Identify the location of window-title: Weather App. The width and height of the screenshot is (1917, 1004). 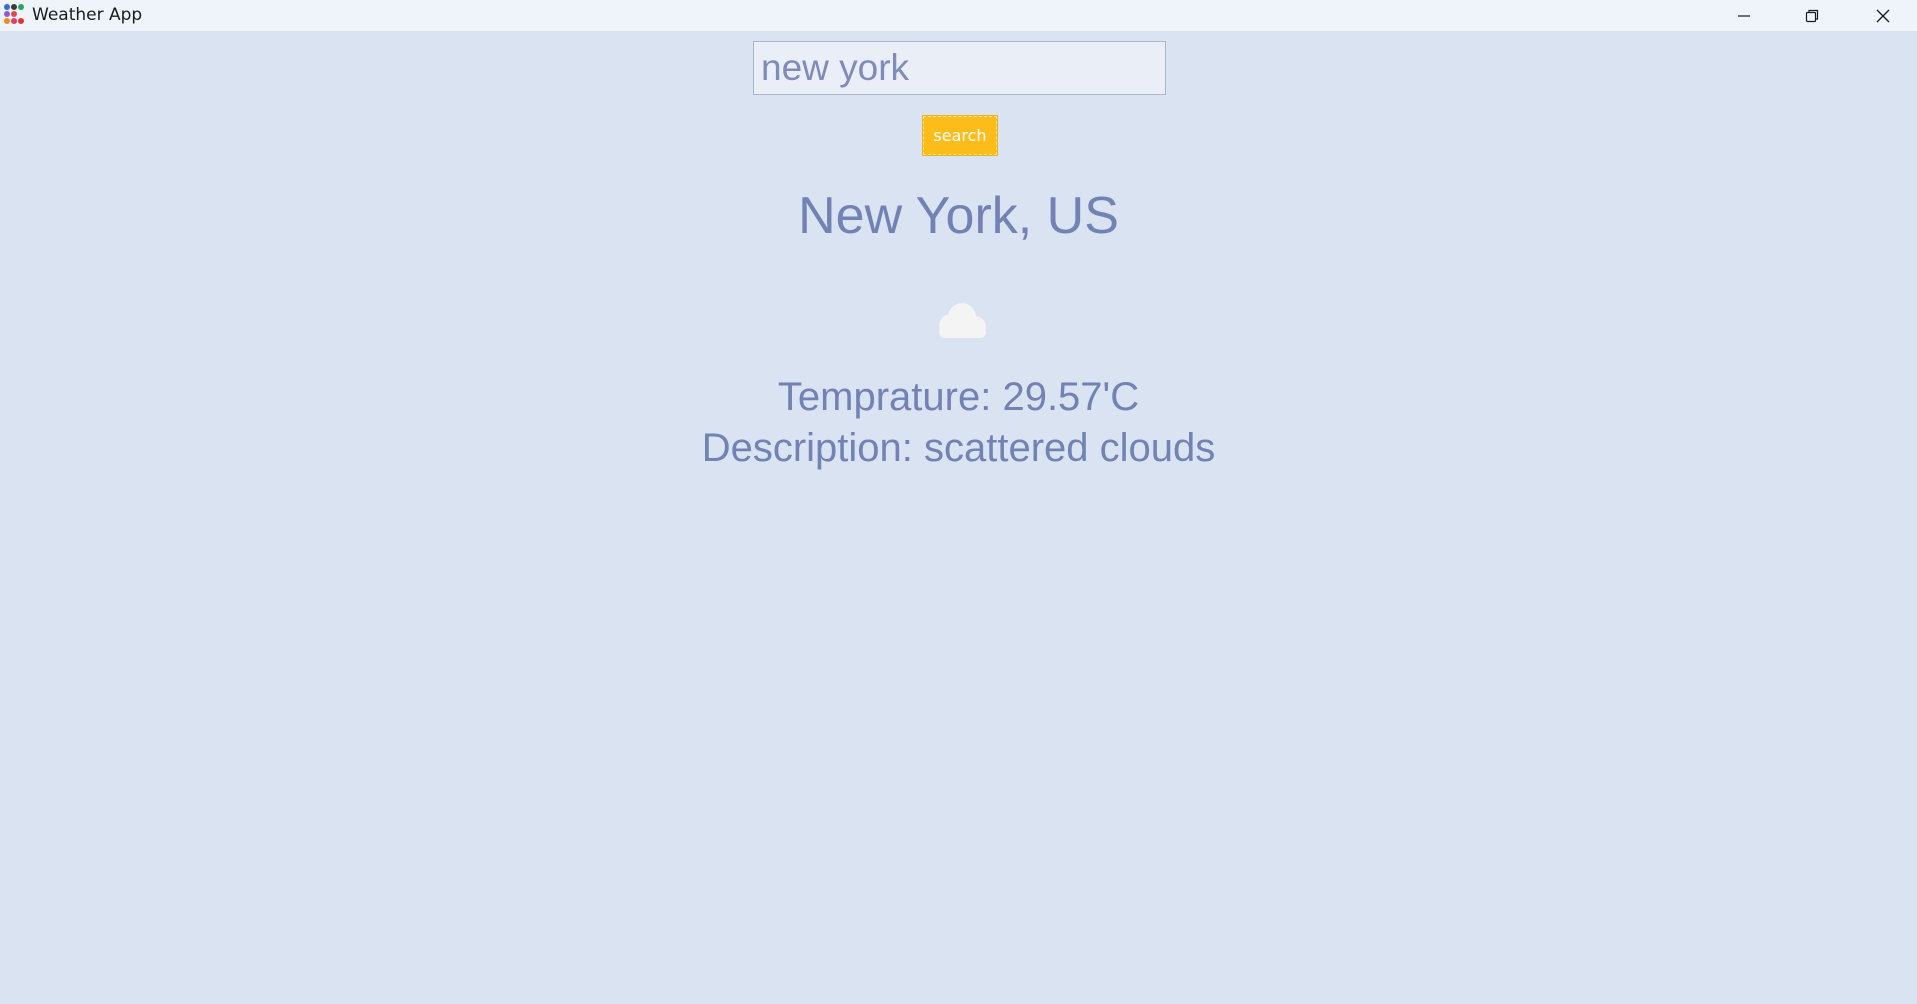
(87, 15).